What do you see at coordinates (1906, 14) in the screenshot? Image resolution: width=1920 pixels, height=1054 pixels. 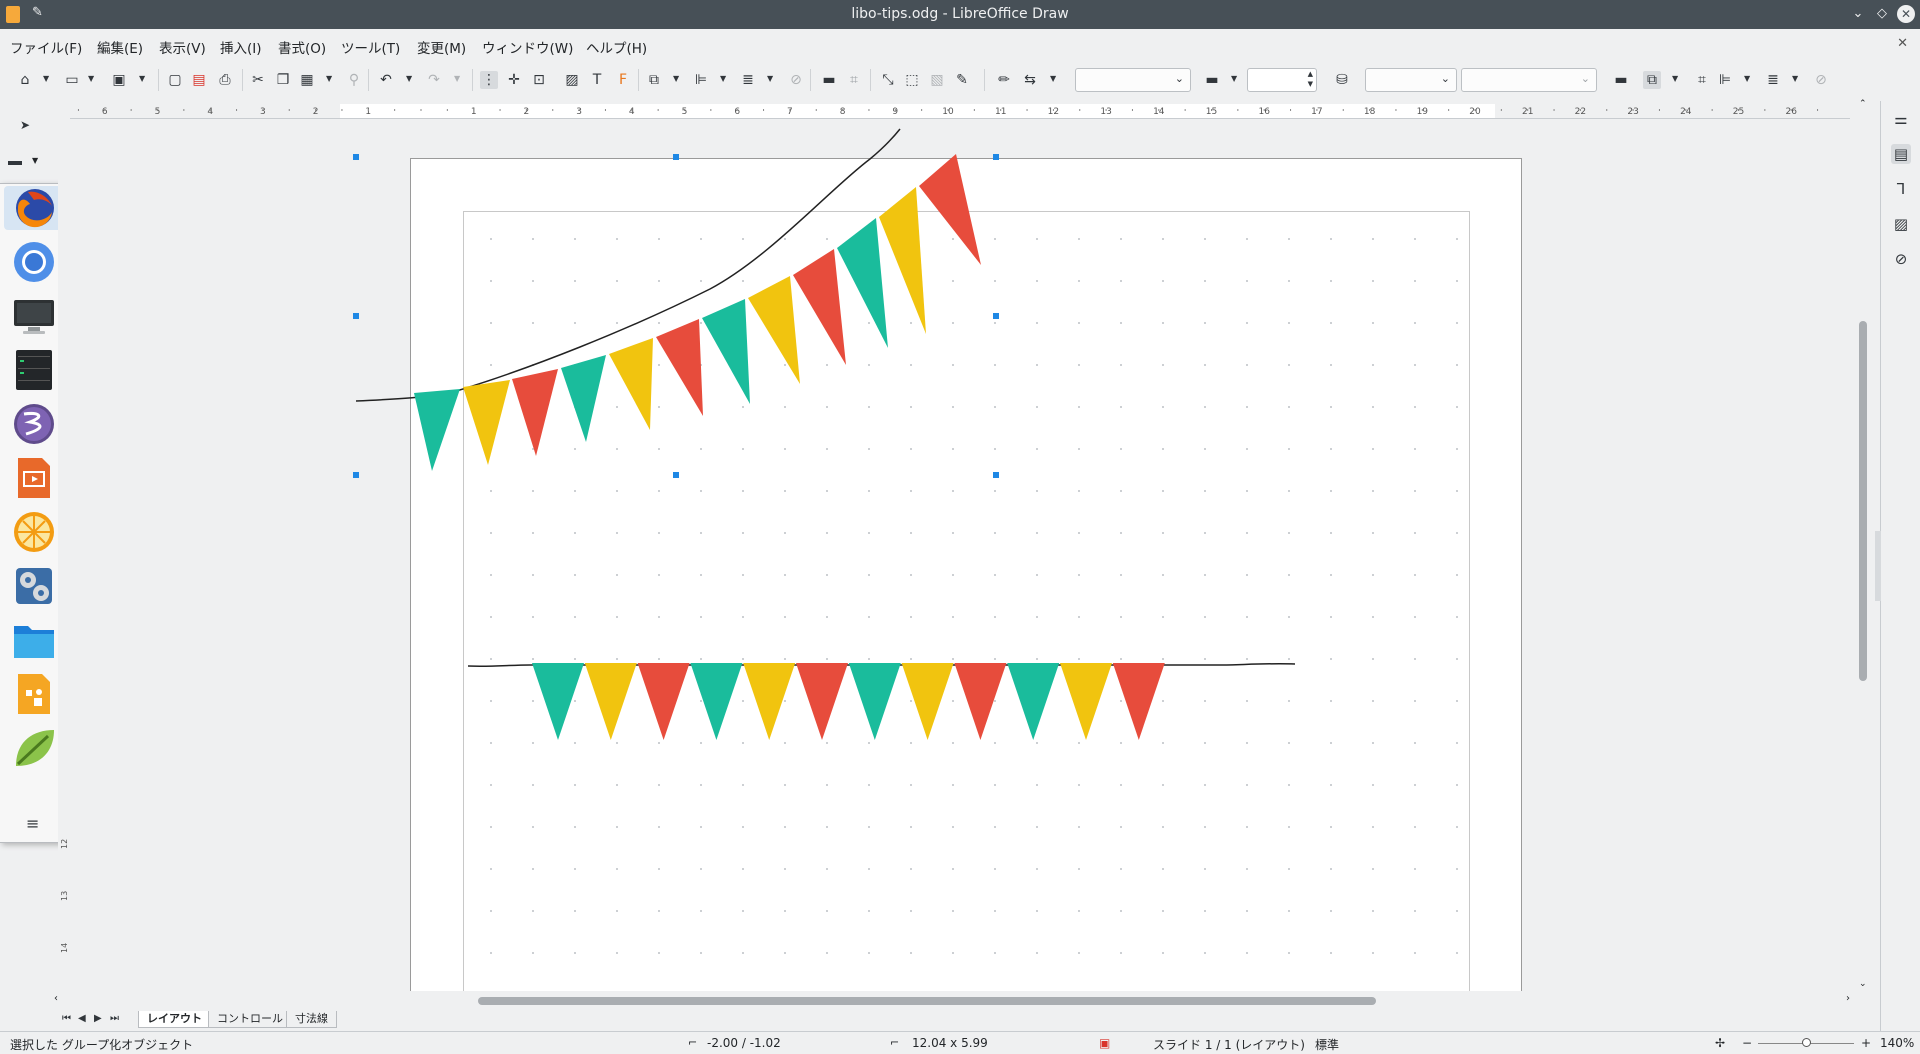 I see `close-icon: ✕` at bounding box center [1906, 14].